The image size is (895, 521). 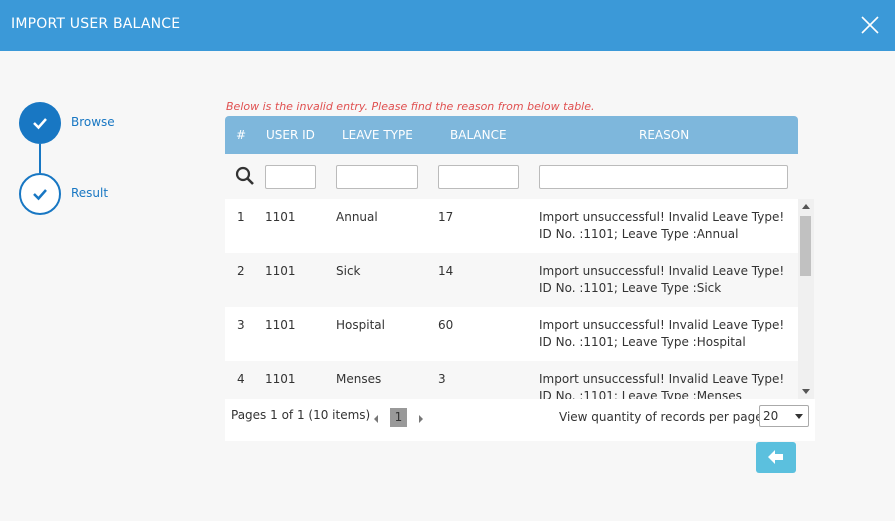 What do you see at coordinates (241, 325) in the screenshot?
I see `cell-number: 3` at bounding box center [241, 325].